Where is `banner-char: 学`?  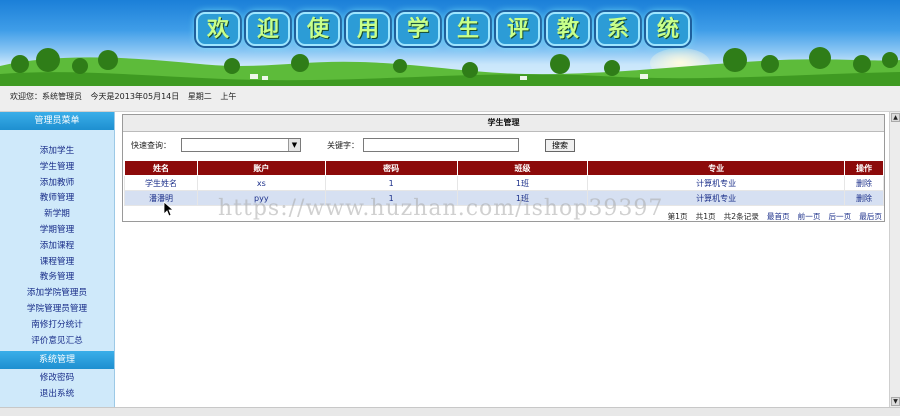
banner-char: 学 is located at coordinates (418, 29).